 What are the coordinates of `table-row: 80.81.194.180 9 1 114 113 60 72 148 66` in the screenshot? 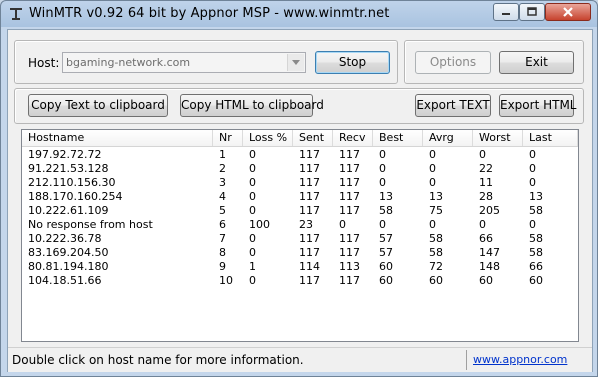 It's located at (300, 267).